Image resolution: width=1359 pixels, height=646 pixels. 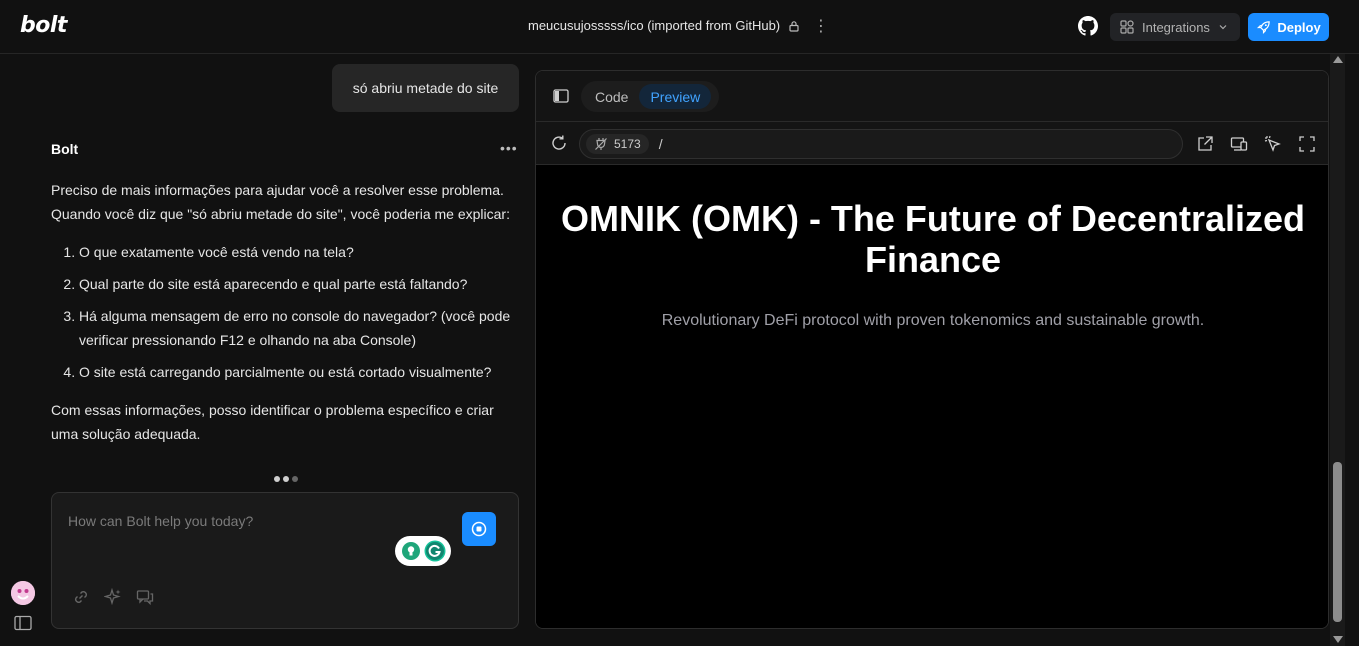 What do you see at coordinates (423, 551) in the screenshot?
I see `grammarly-widget` at bounding box center [423, 551].